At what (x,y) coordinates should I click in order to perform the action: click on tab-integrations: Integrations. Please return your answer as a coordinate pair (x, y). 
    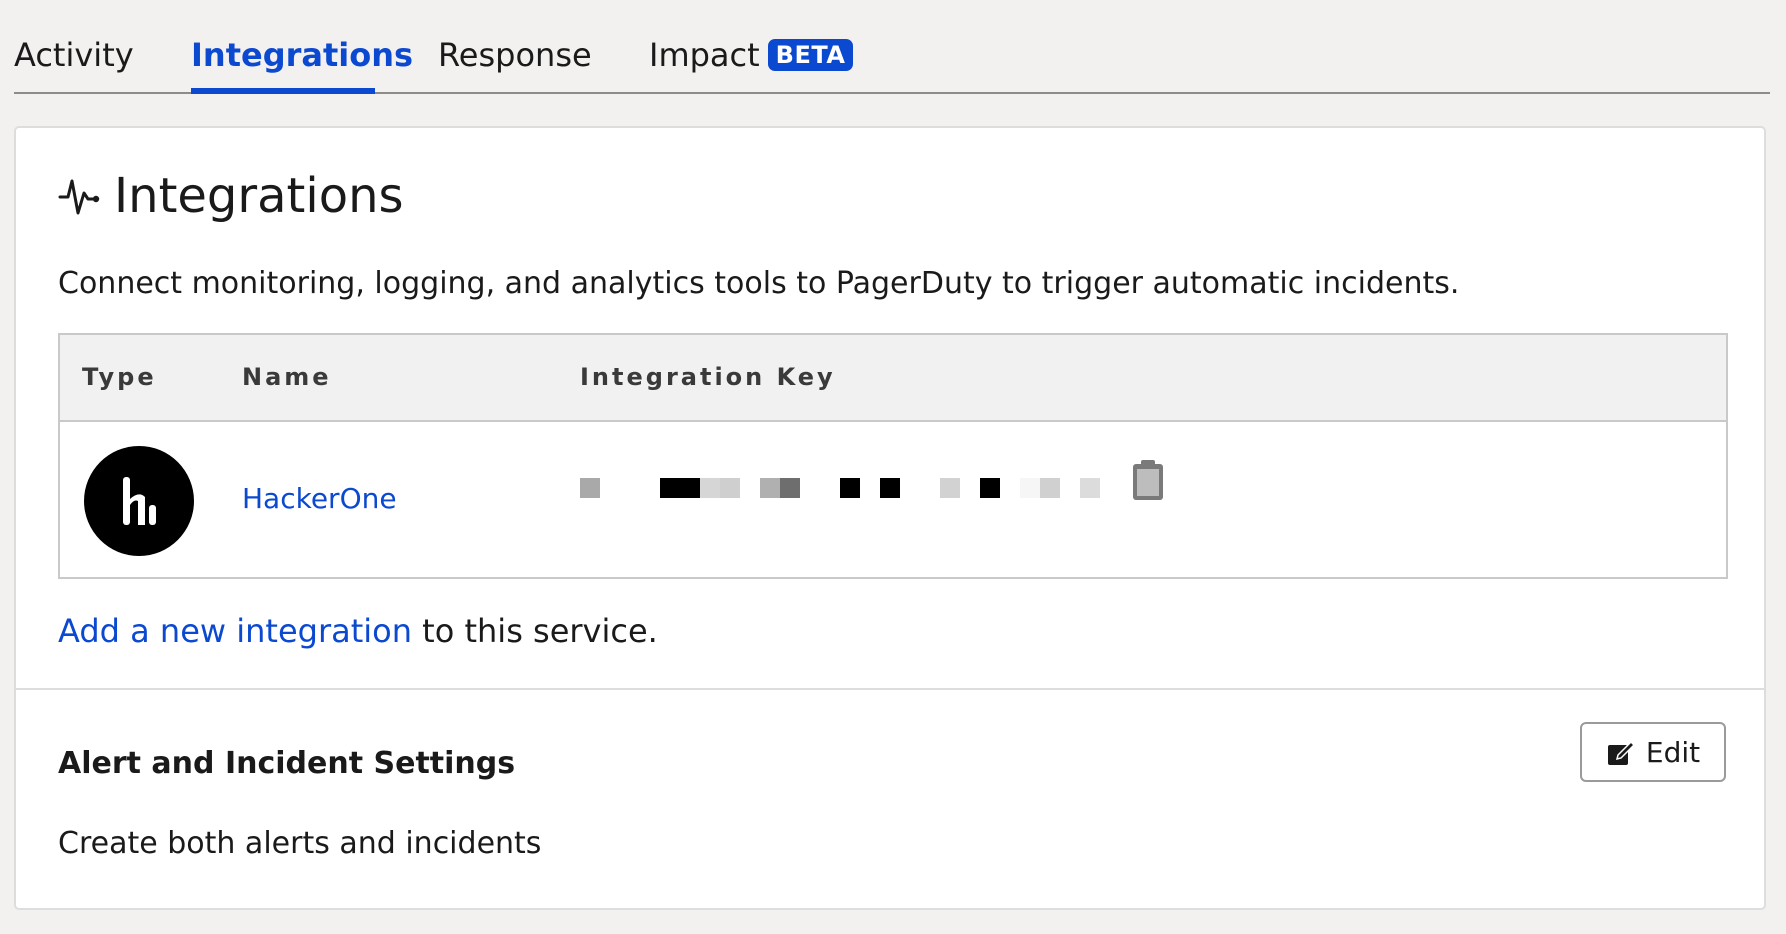
    Looking at the image, I should click on (302, 55).